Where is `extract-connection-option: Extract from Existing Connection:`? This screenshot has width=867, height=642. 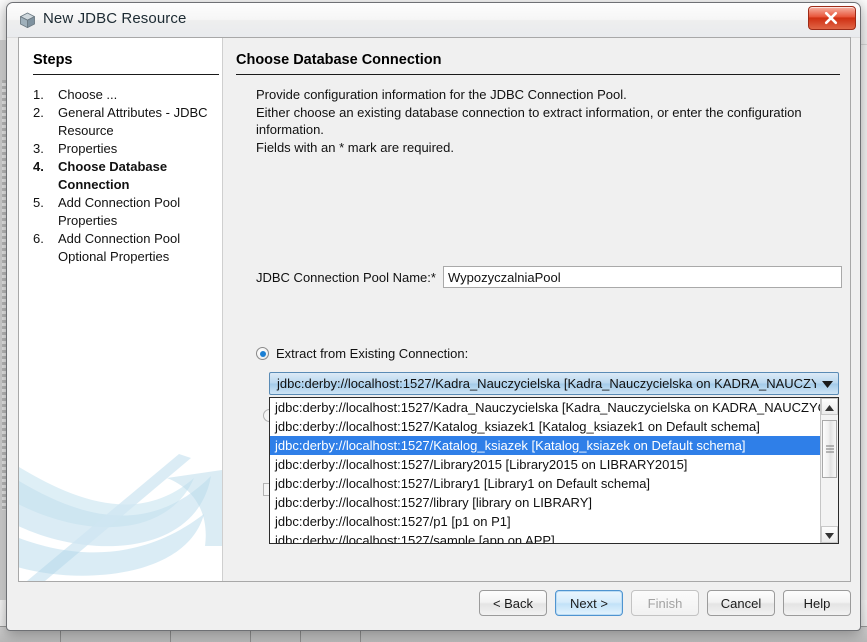
extract-connection-option: Extract from Existing Connection: is located at coordinates (362, 353).